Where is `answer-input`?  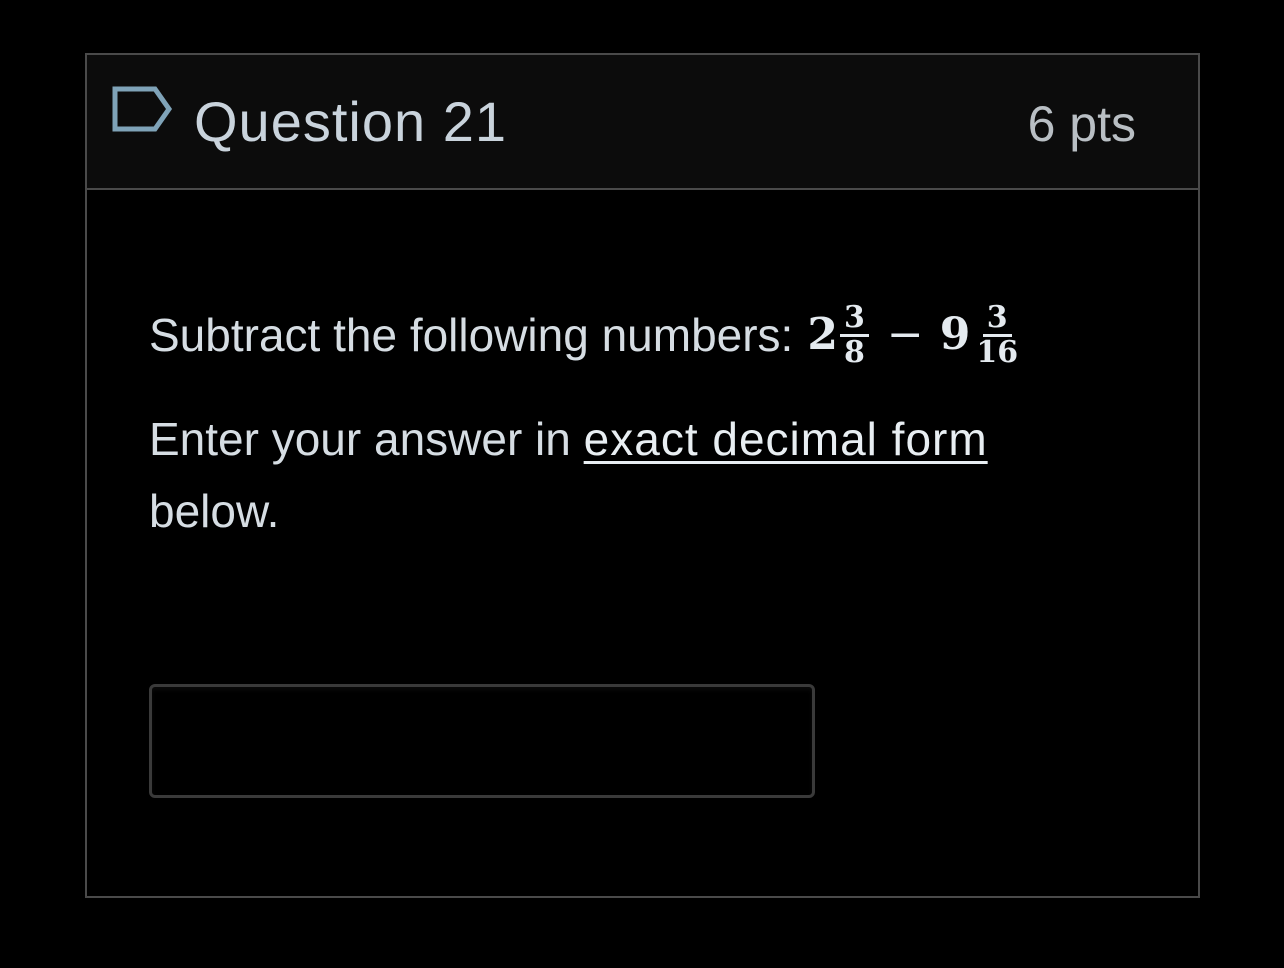 answer-input is located at coordinates (482, 741).